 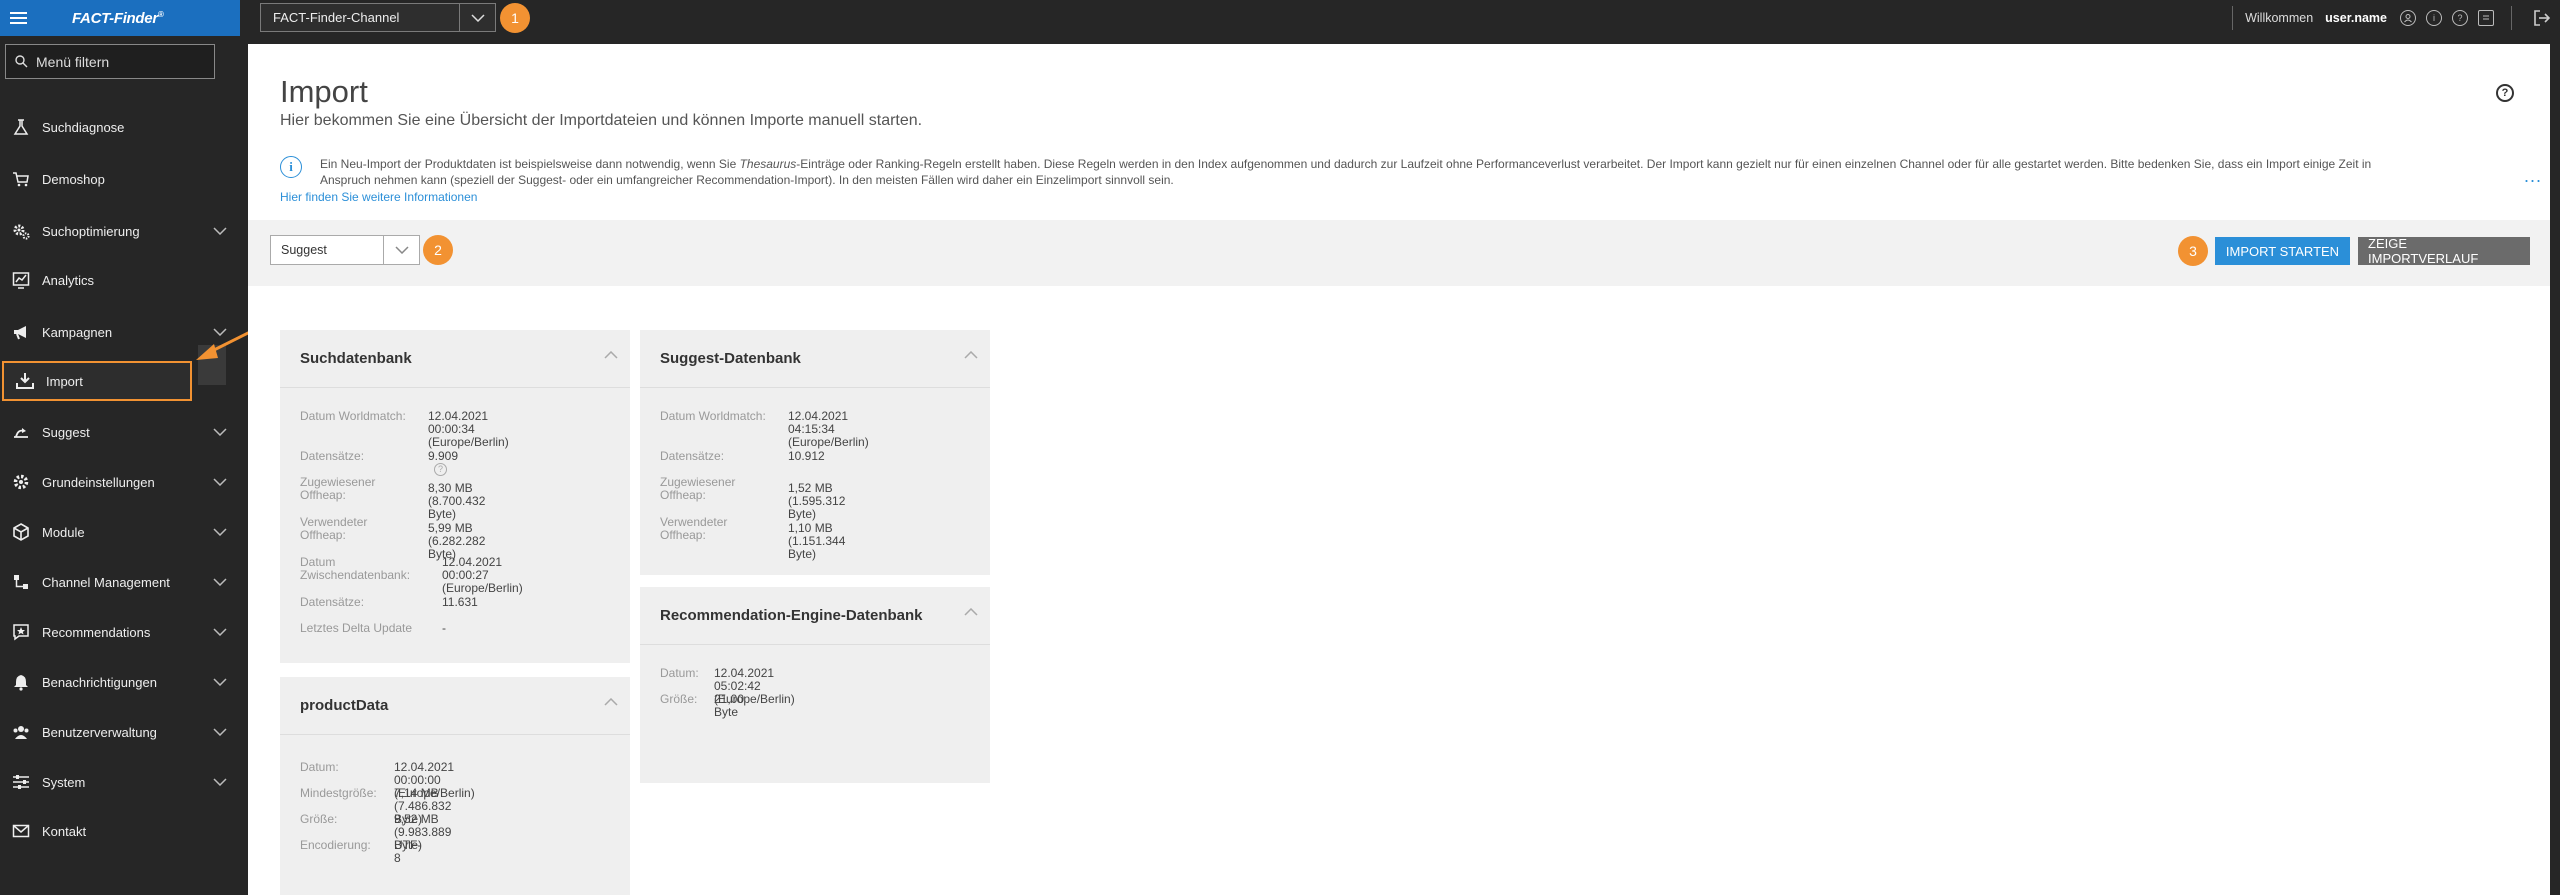 I want to click on row-value: 1,10 MB (1.151.344 Byte), so click(x=817, y=541).